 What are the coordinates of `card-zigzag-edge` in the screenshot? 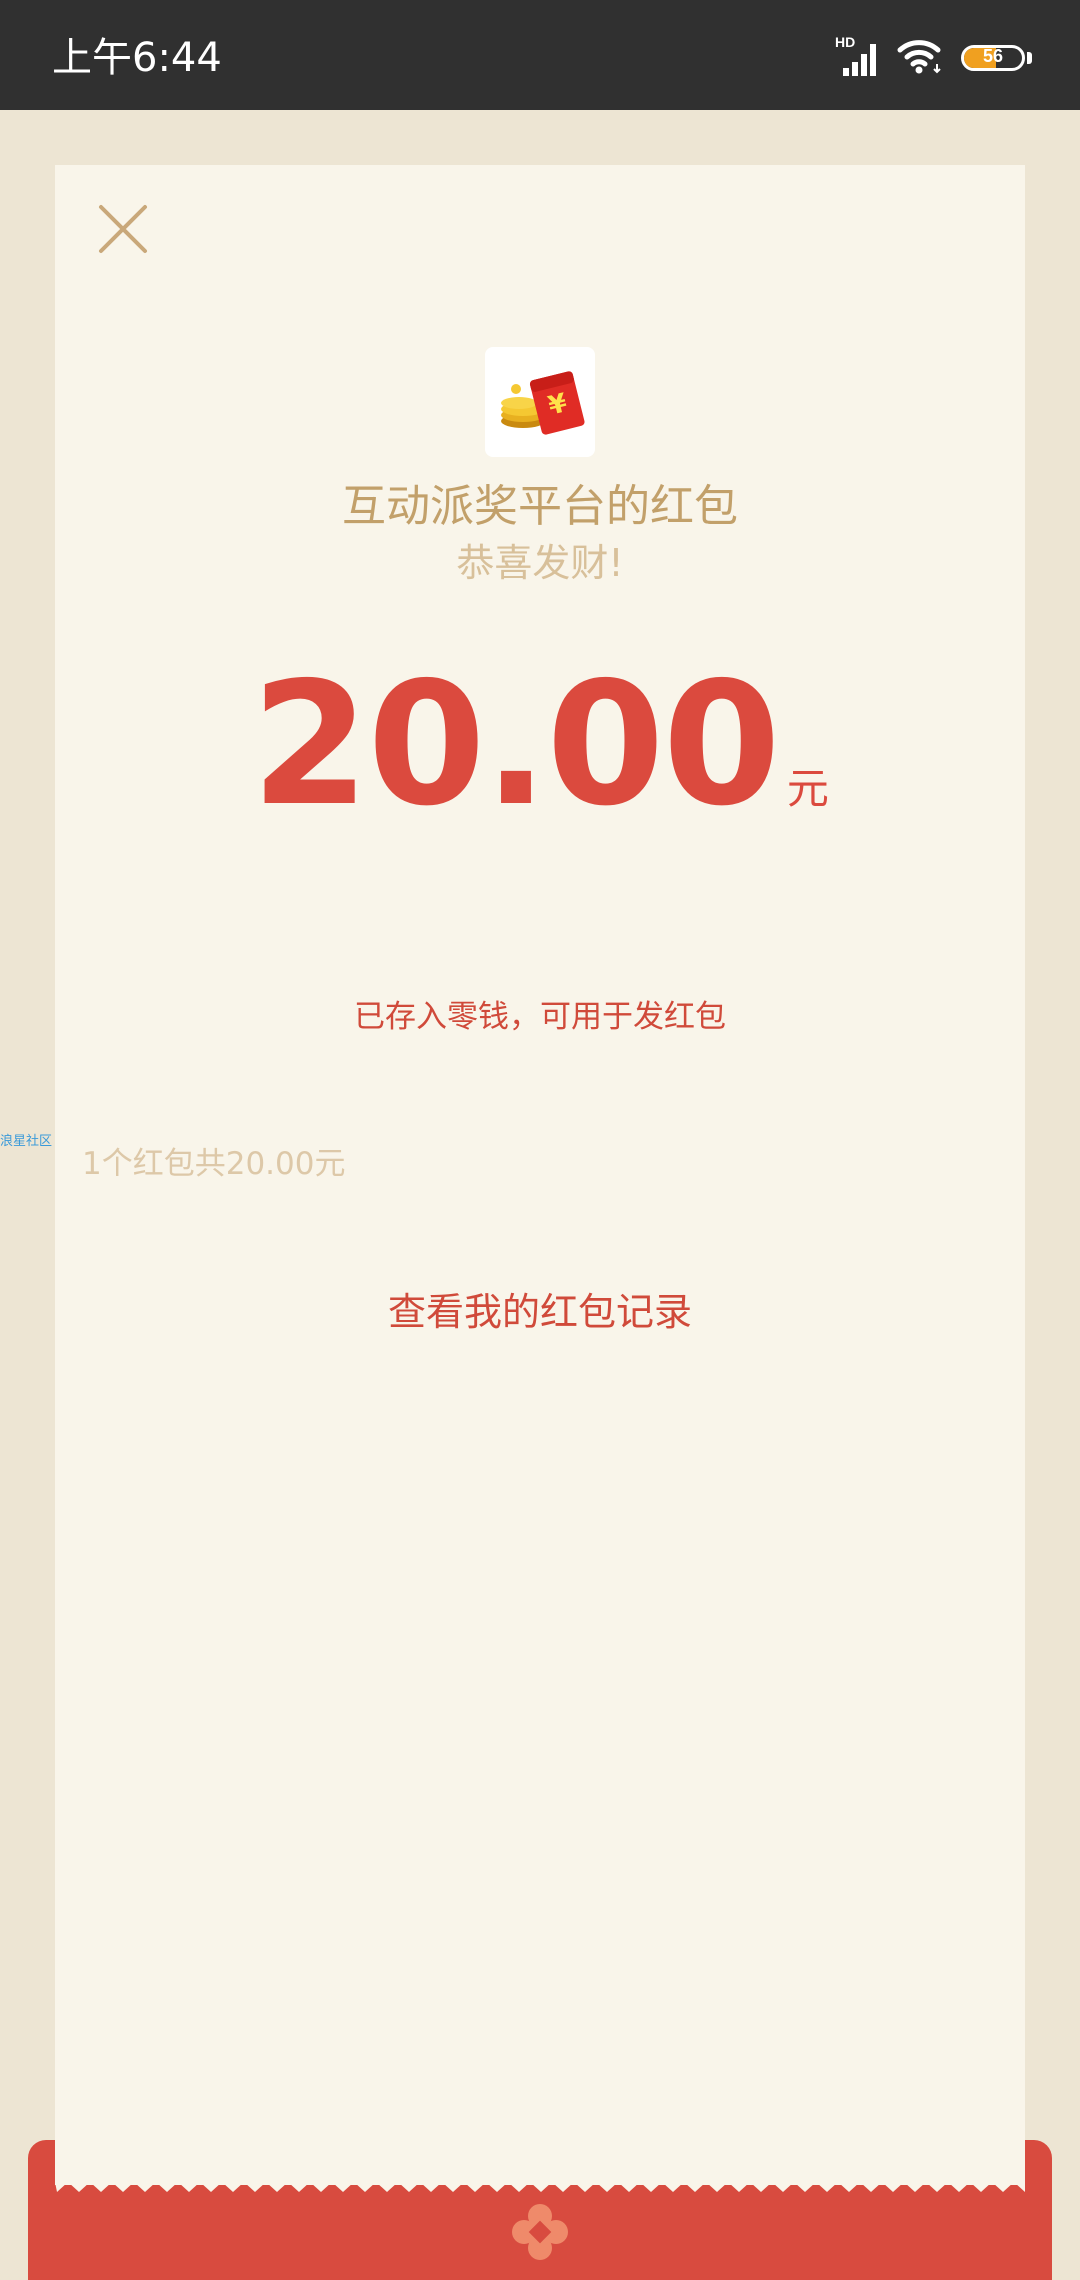 It's located at (540, 2186).